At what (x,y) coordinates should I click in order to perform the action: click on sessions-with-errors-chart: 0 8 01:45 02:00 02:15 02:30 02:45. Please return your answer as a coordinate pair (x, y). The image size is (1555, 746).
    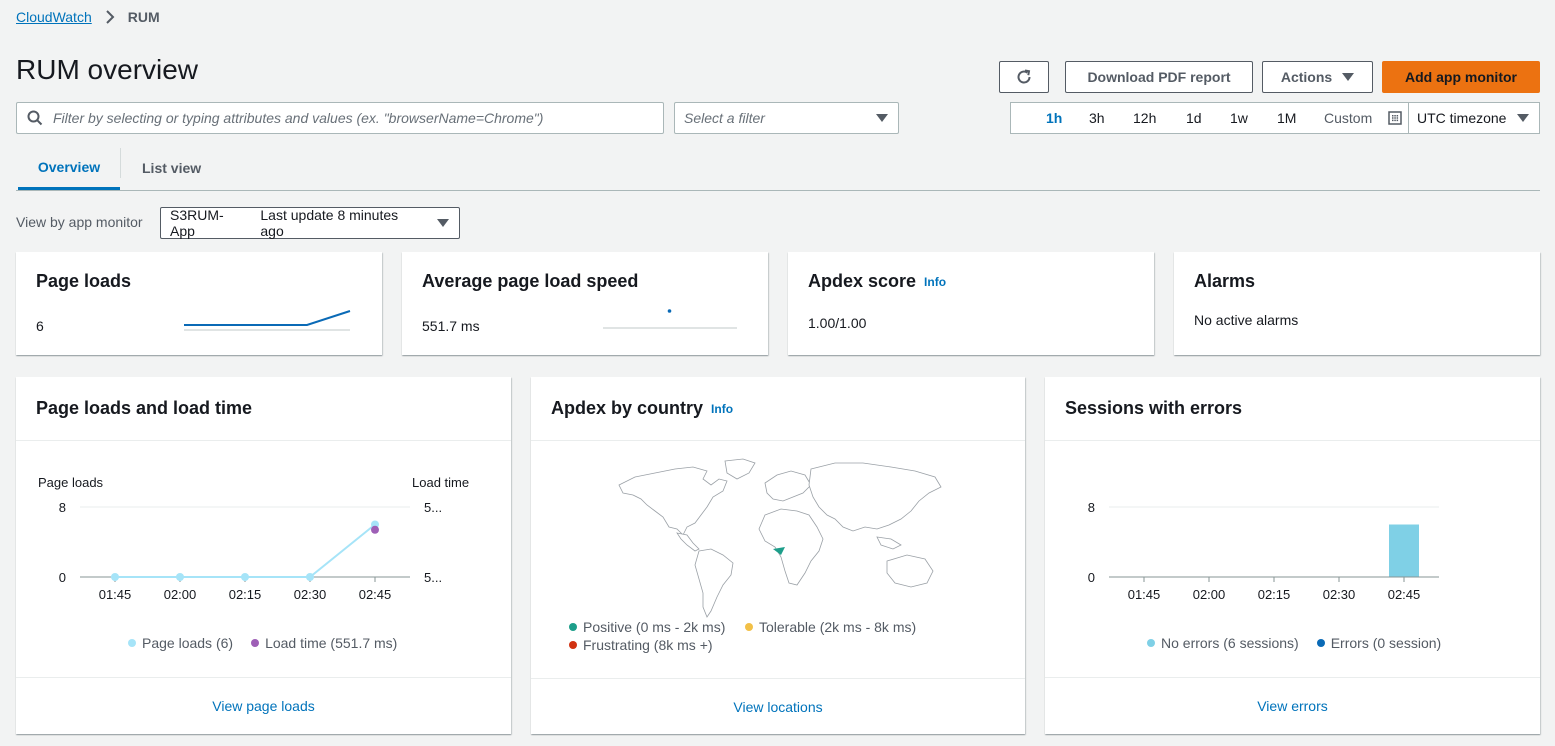
    Looking at the image, I should click on (1263, 551).